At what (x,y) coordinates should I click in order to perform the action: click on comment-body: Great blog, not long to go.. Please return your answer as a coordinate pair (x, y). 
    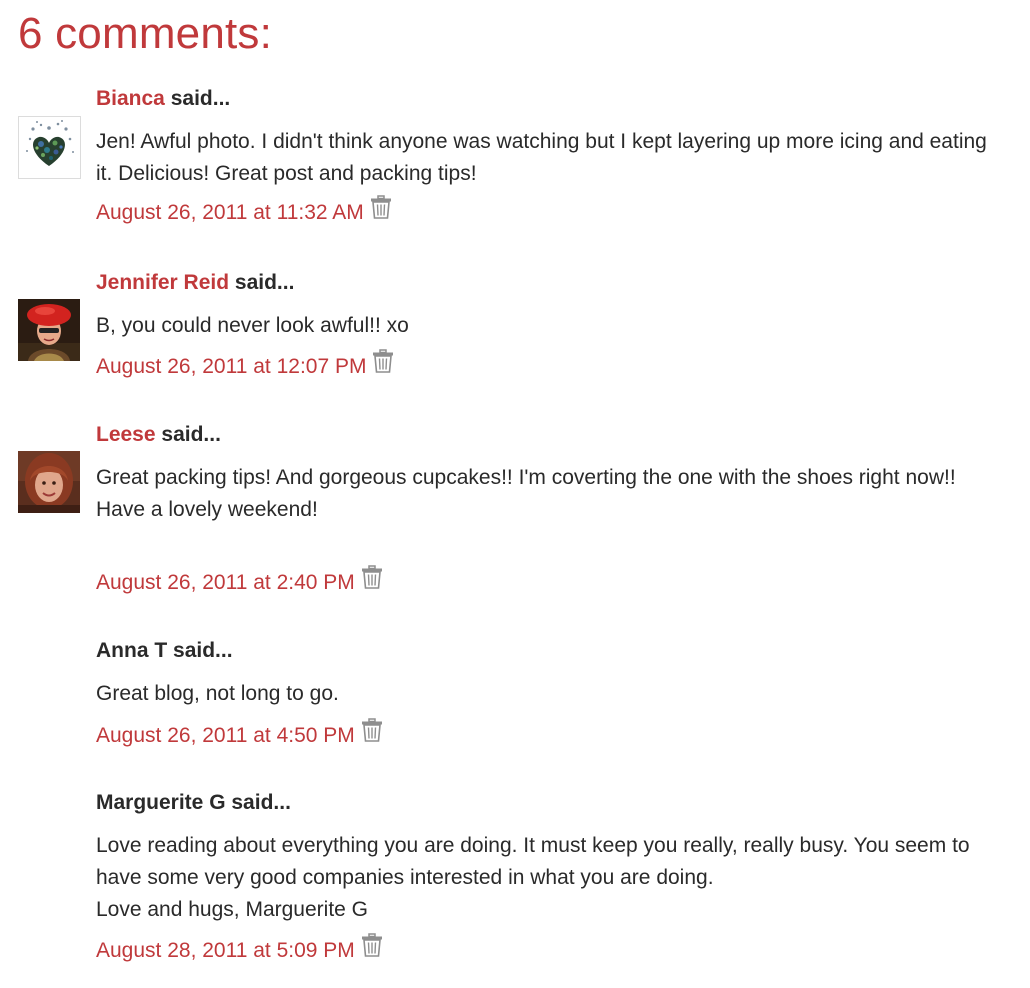
    Looking at the image, I should click on (551, 694).